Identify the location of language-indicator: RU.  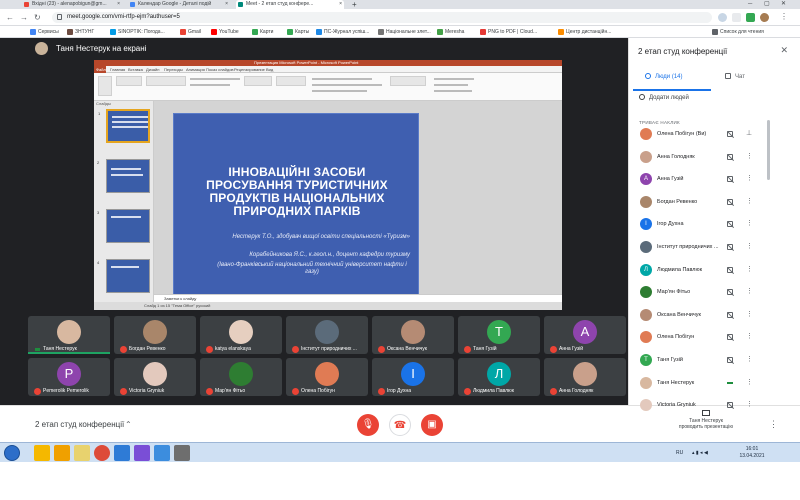
(679, 453).